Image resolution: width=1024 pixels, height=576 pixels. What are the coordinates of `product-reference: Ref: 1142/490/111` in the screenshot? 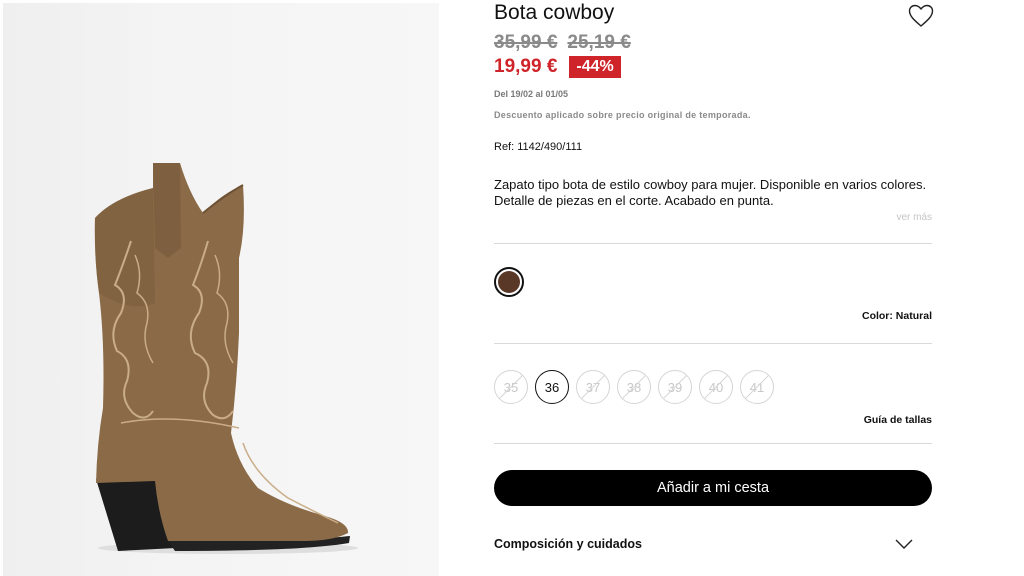 It's located at (538, 147).